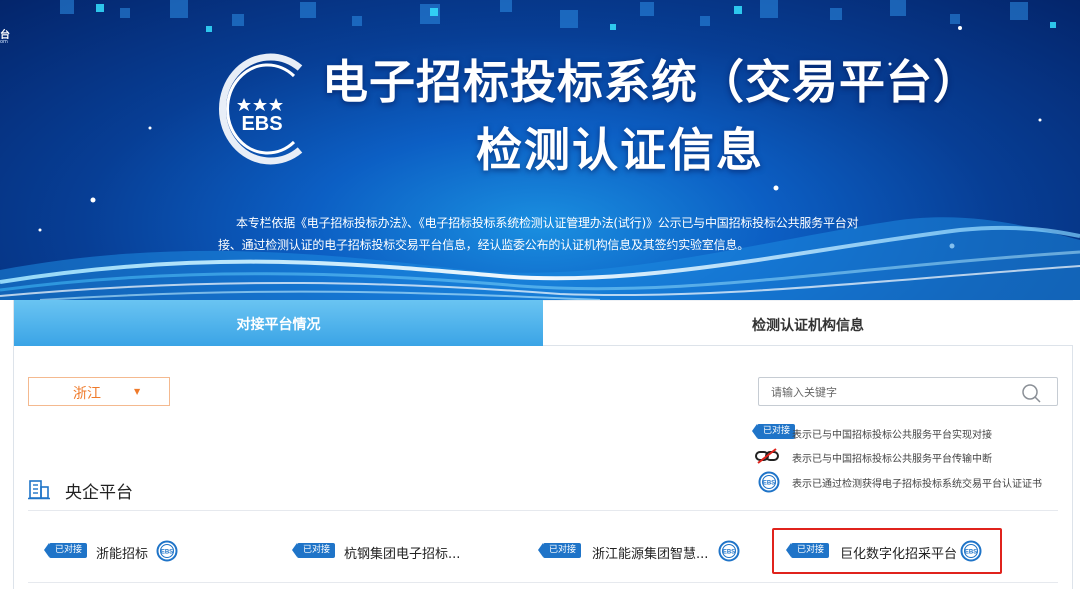 The image size is (1080, 589). What do you see at coordinates (808, 323) in the screenshot?
I see `tab-certification-agencies: 检测认证机构信息` at bounding box center [808, 323].